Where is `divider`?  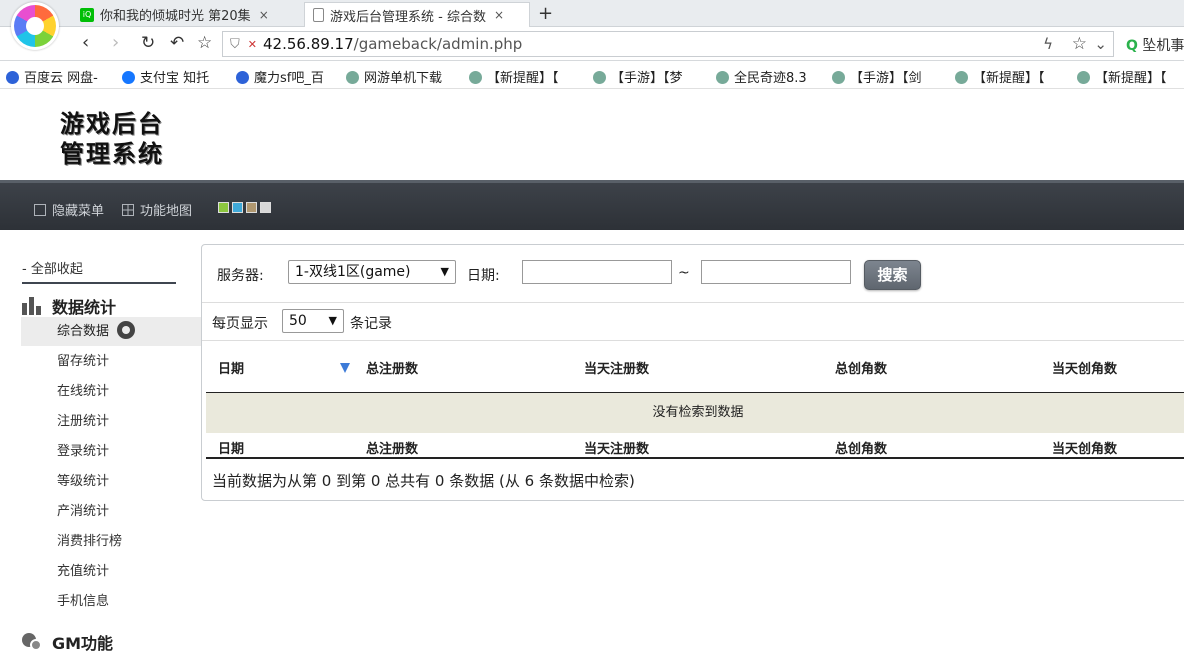 divider is located at coordinates (99, 283).